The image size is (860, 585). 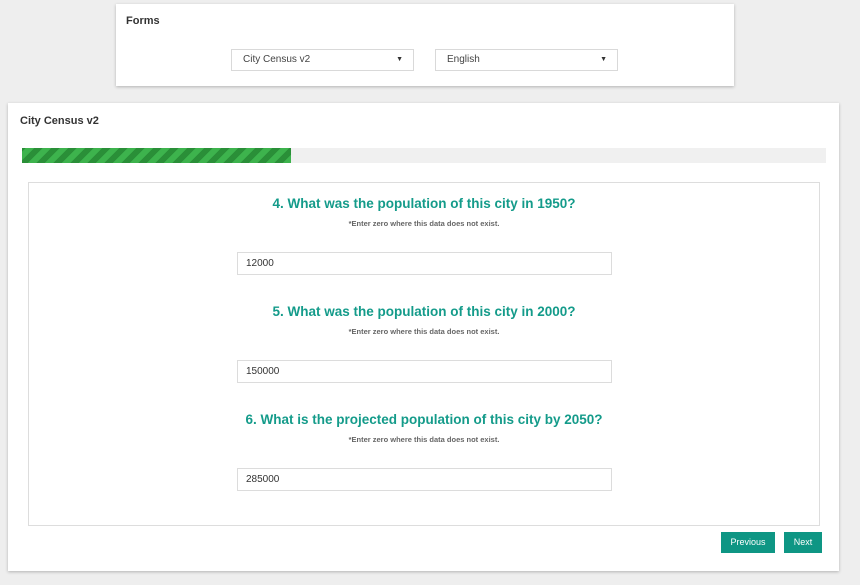 What do you see at coordinates (424, 371) in the screenshot?
I see `population-2000-input` at bounding box center [424, 371].